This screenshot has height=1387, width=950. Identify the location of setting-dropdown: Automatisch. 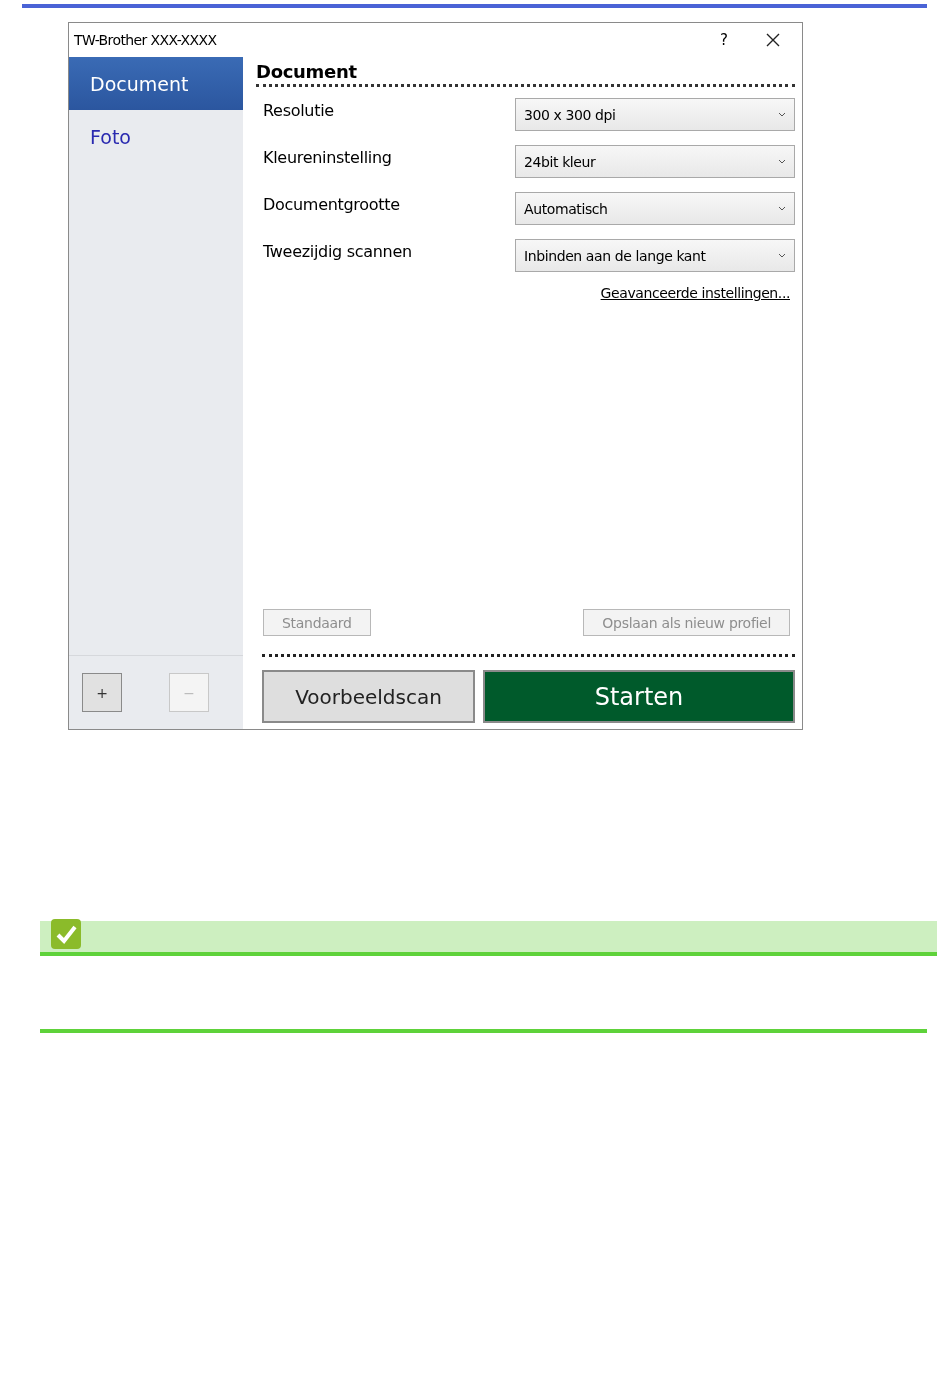
(655, 208).